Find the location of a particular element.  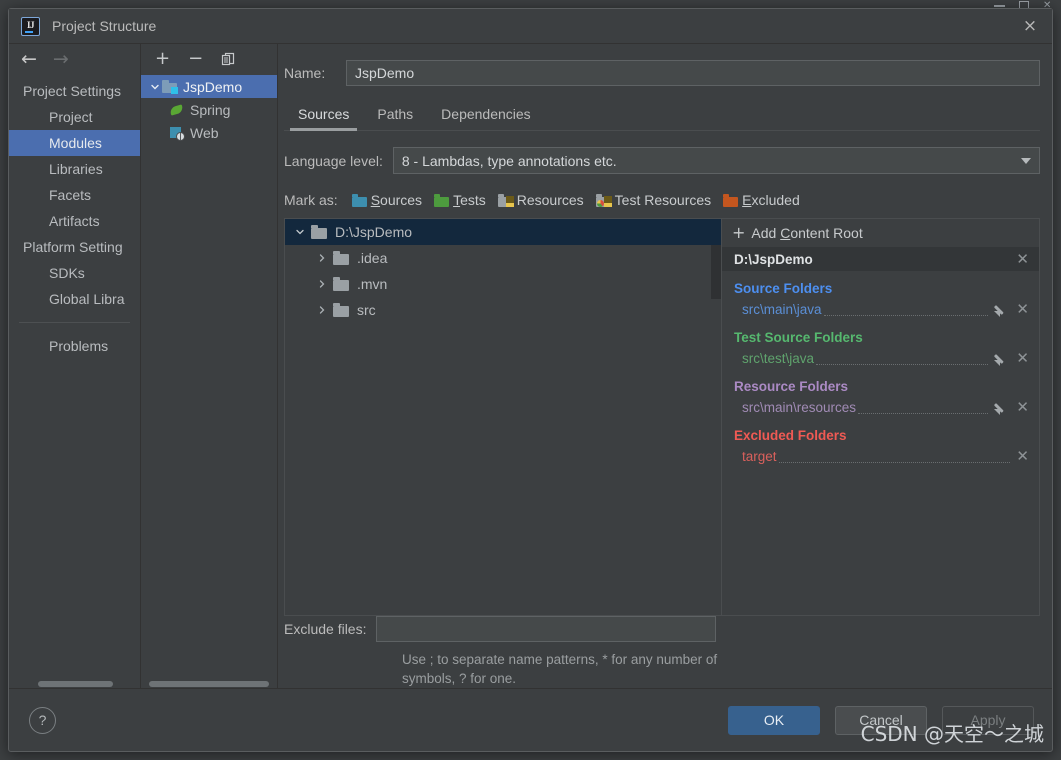

copy-module-icon is located at coordinates (228, 59).